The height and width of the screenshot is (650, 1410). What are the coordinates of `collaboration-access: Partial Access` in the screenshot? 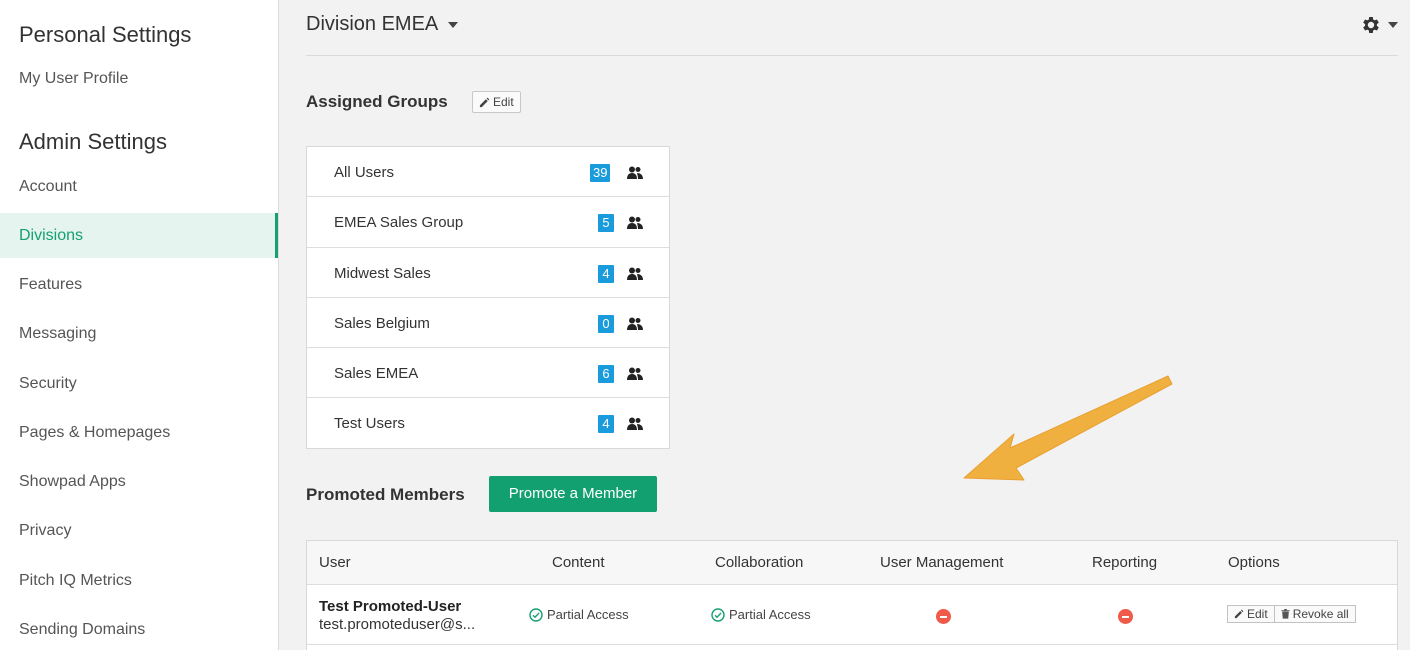 It's located at (761, 614).